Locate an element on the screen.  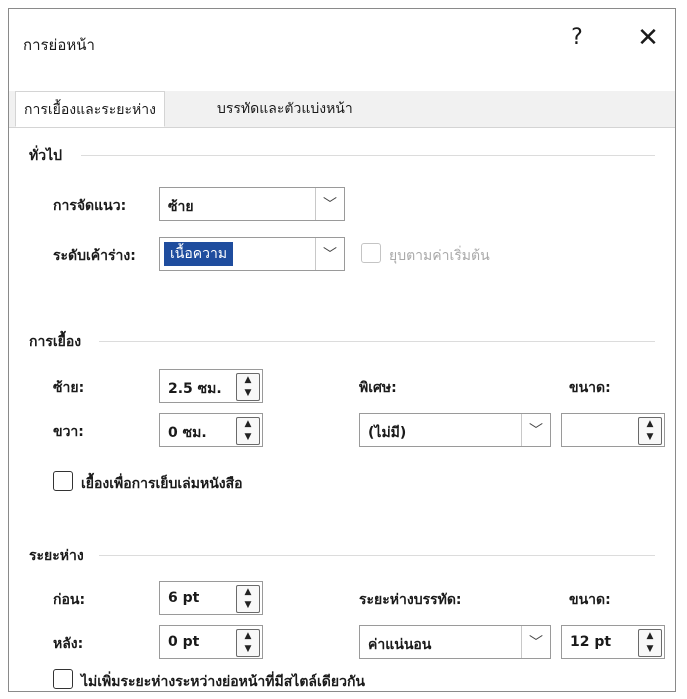
special-indent-label: พิเศษ: is located at coordinates (378, 388).